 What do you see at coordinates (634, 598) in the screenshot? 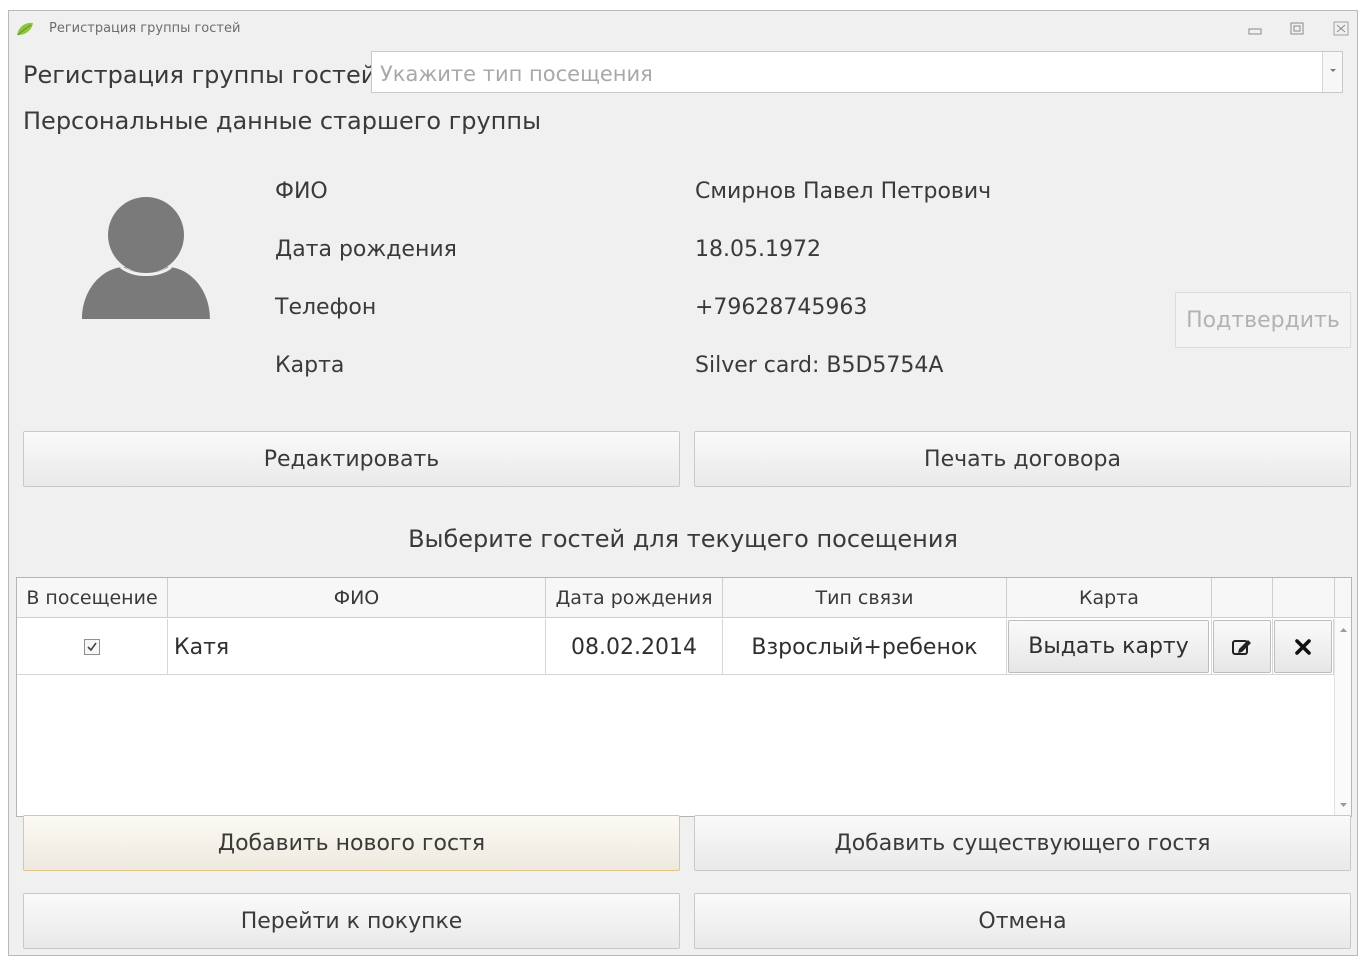
I see `column-header-birth-date: Дата рождения` at bounding box center [634, 598].